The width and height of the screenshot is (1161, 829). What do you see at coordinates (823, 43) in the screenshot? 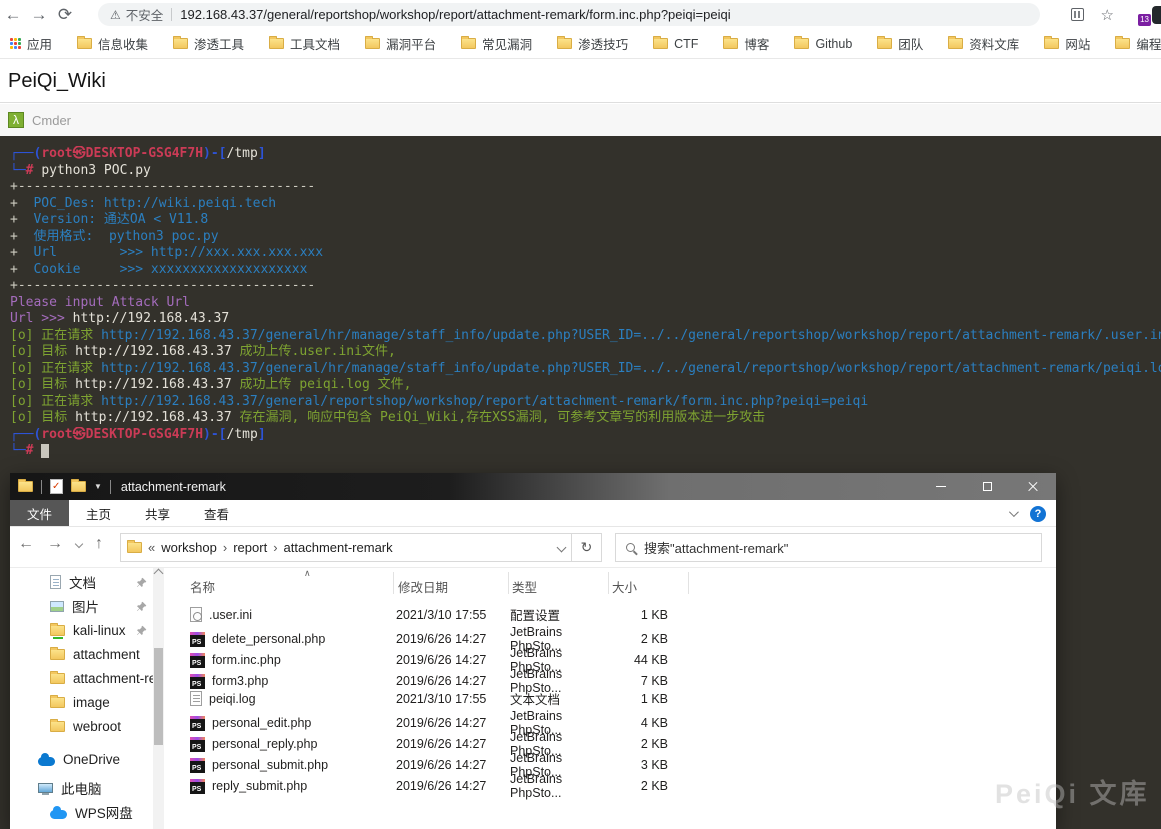
I see `bookmark-folder: Github` at bounding box center [823, 43].